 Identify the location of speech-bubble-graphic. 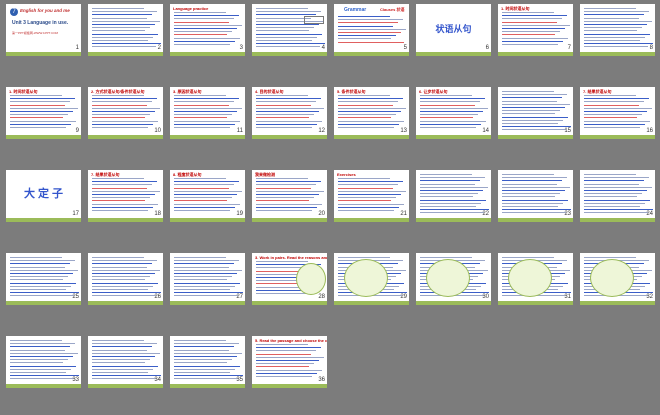
(530, 278).